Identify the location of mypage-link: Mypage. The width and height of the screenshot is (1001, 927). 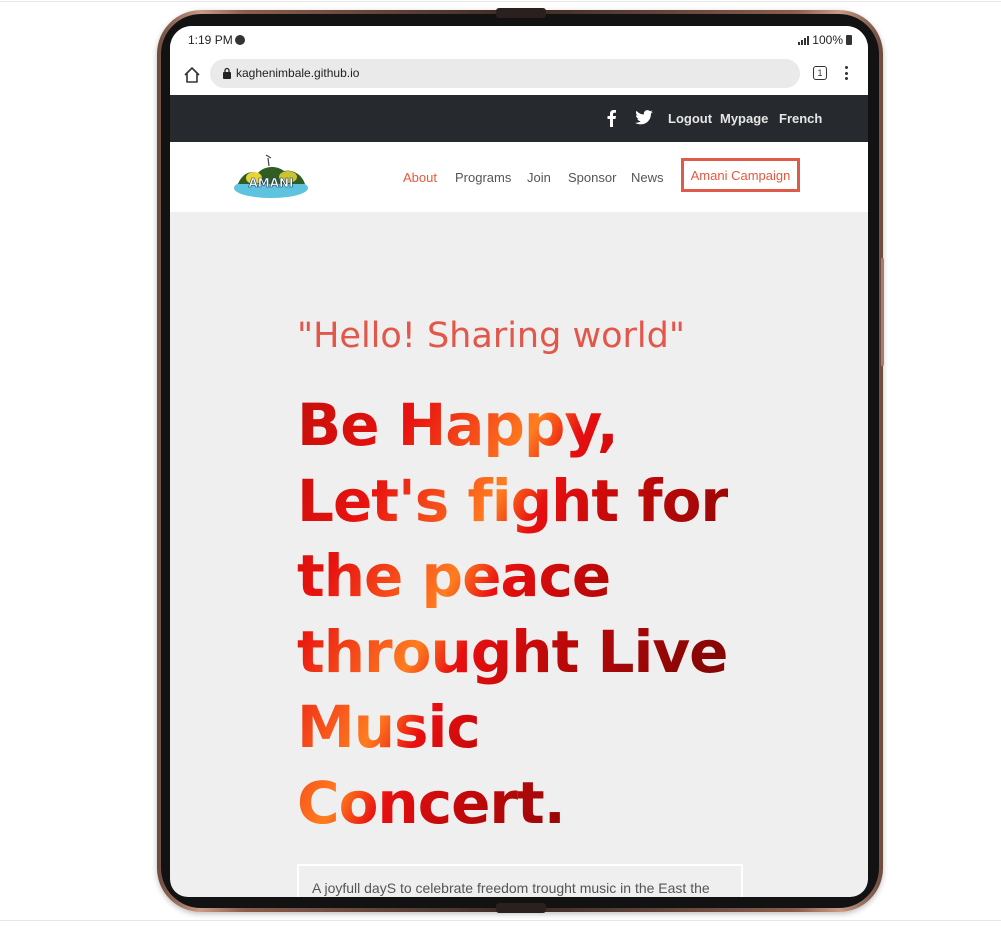
(744, 118).